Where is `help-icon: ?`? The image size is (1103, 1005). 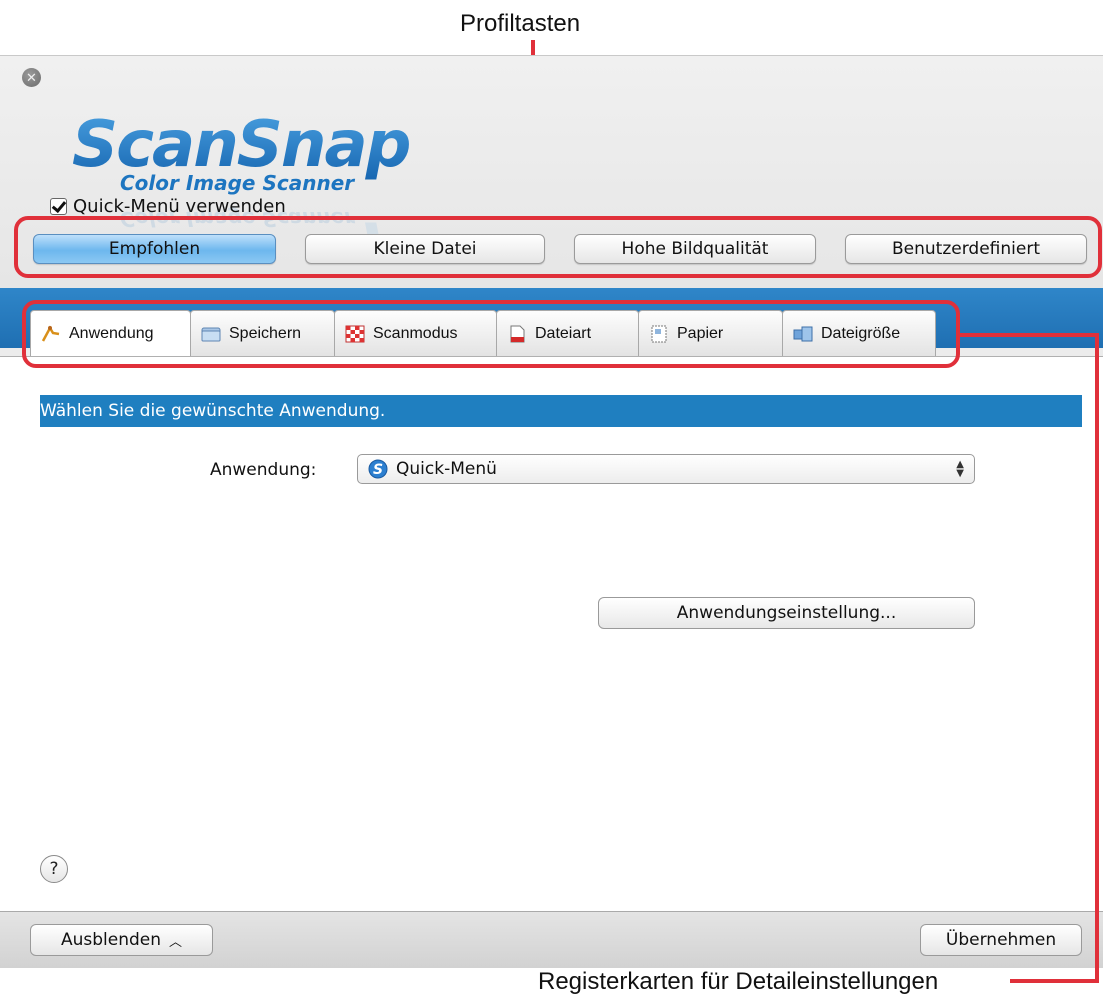
help-icon: ? is located at coordinates (54, 869).